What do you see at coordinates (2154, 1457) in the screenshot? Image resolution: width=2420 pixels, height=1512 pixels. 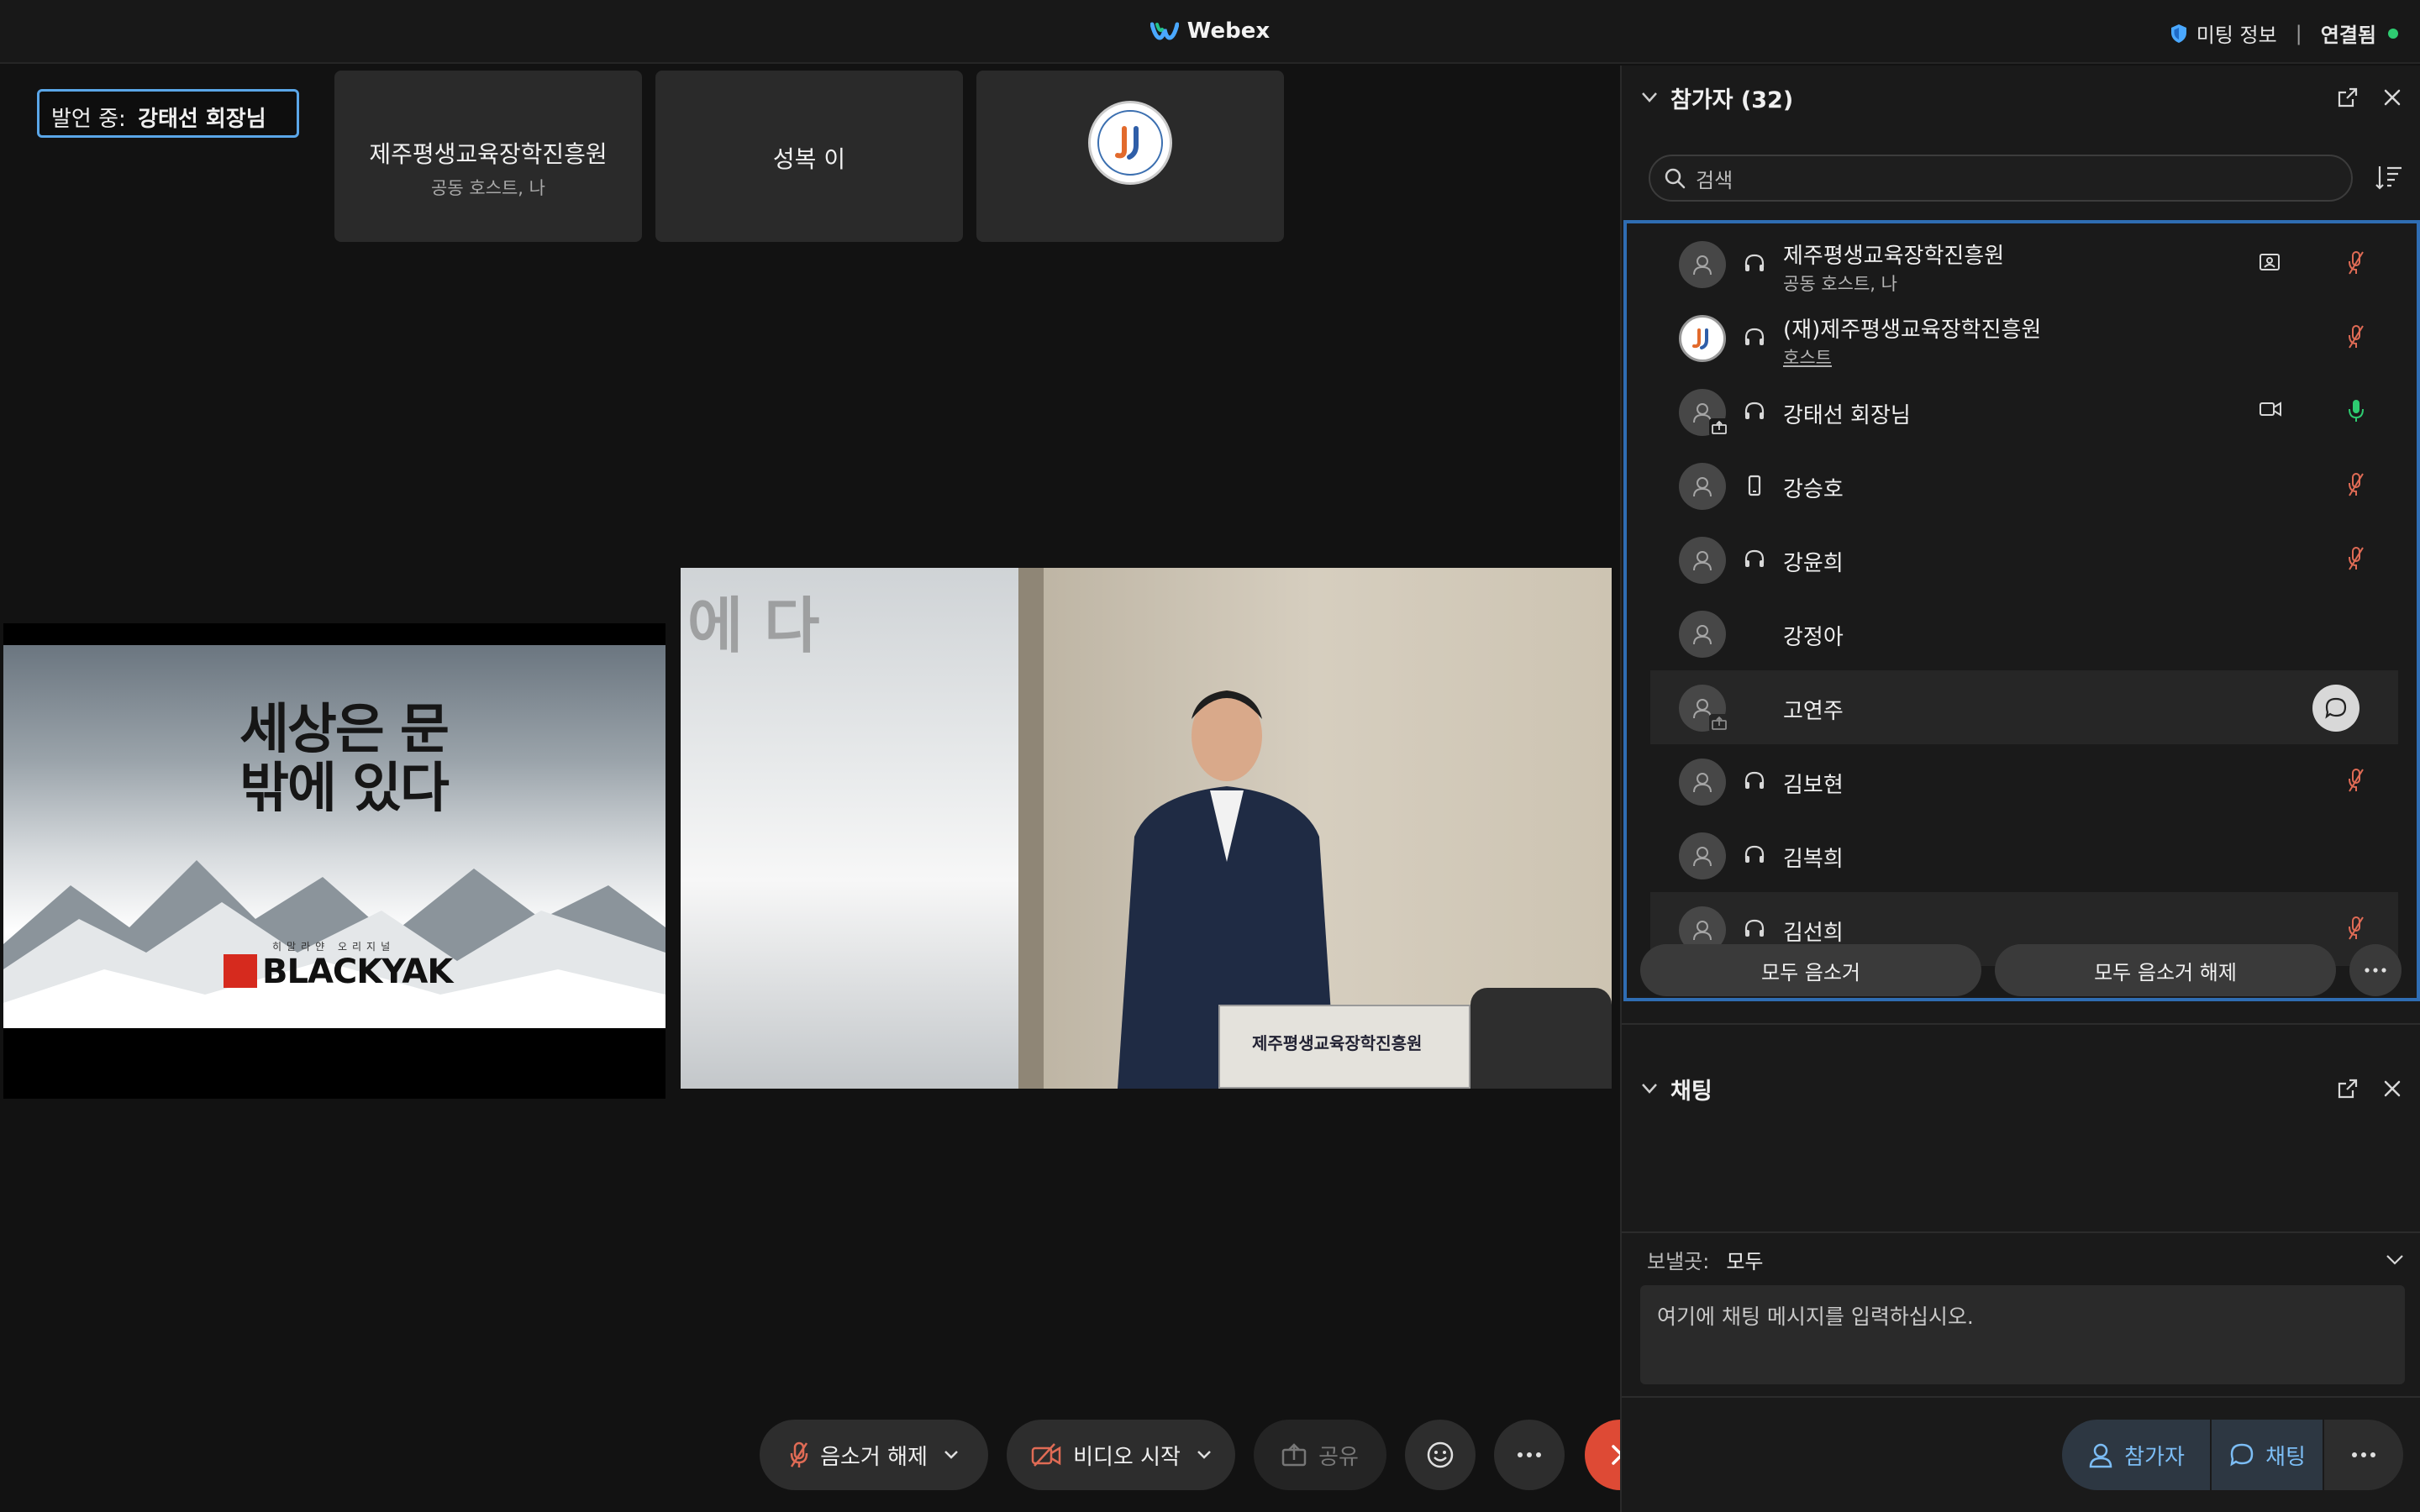 I see `participants-toggle-label: 참가자` at bounding box center [2154, 1457].